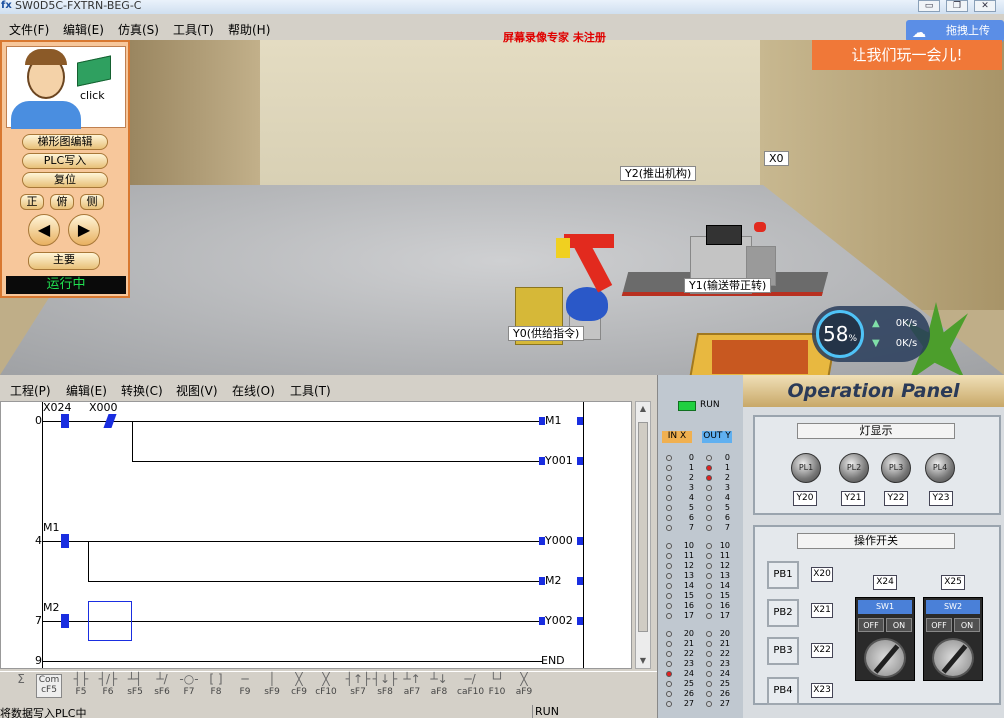  I want to click on side-view-button: 侧, so click(92, 202).